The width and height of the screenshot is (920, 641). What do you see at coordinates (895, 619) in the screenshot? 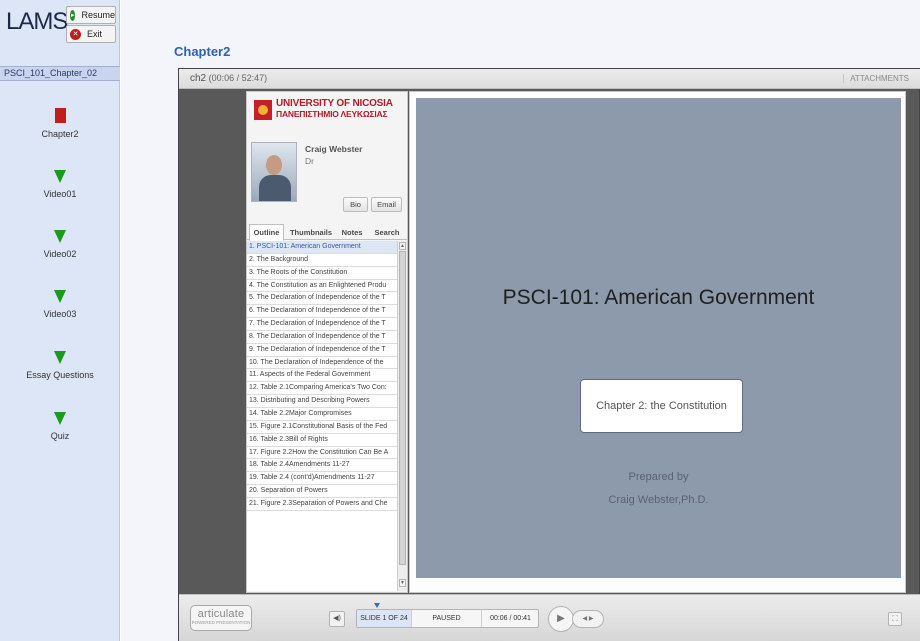
I see `fullscreen-icon: ⛶` at bounding box center [895, 619].